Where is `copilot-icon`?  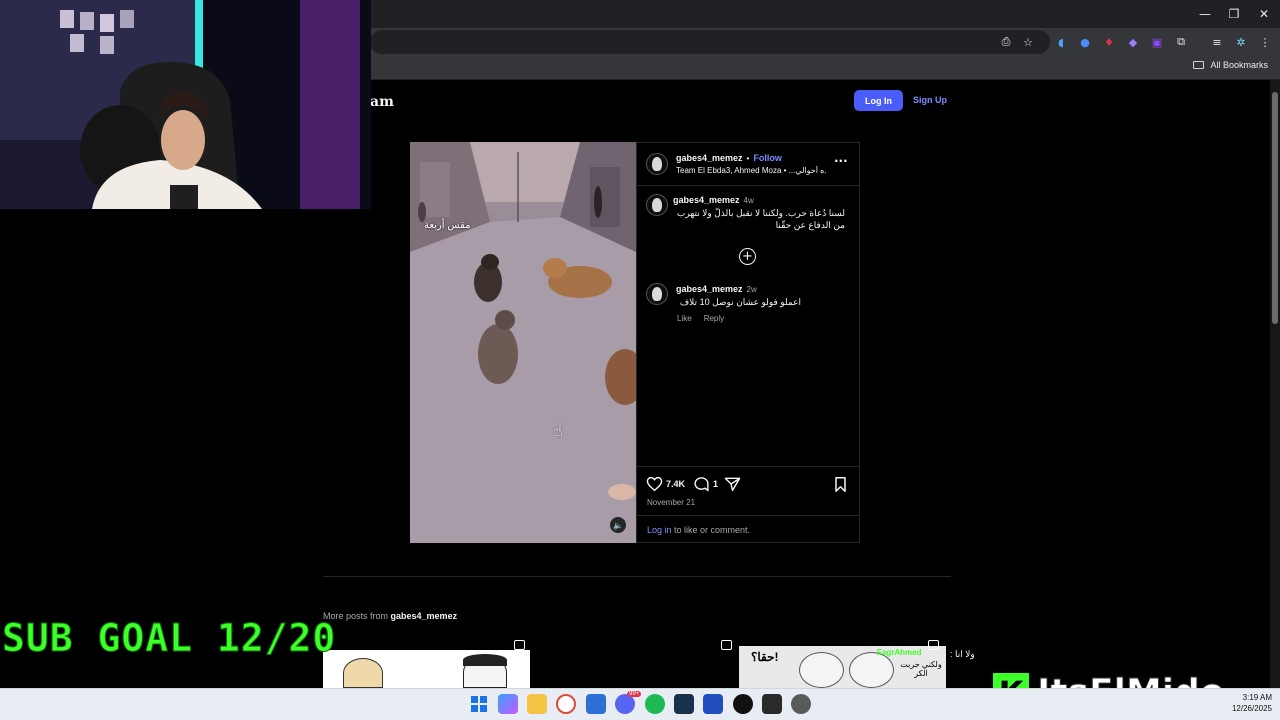
copilot-icon is located at coordinates (508, 704).